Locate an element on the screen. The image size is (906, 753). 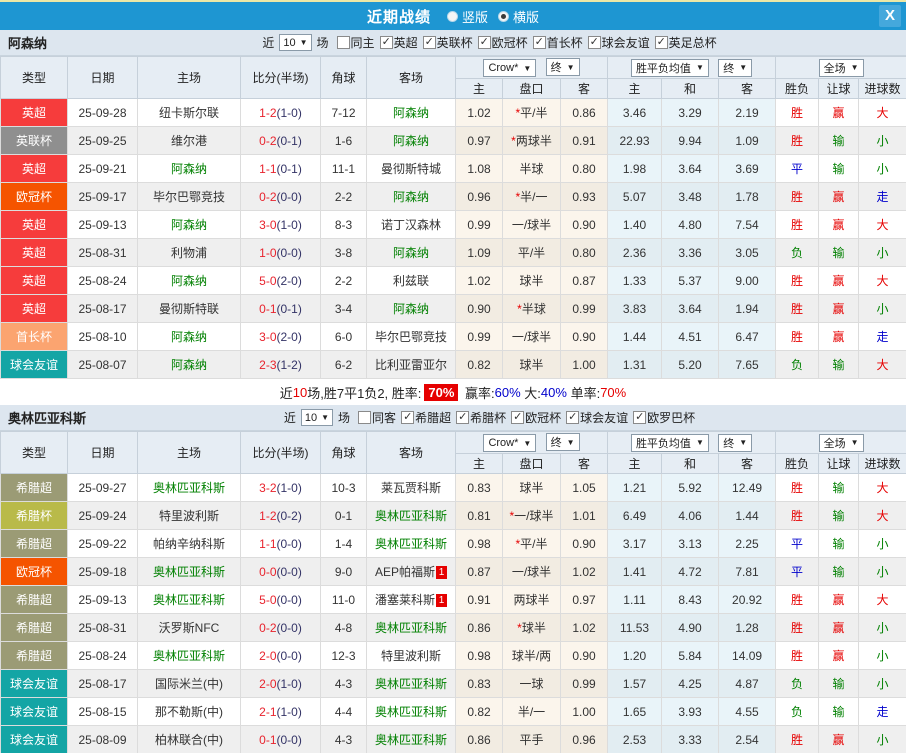
wdl-odds-away: 9.00 is located at coordinates (747, 280).